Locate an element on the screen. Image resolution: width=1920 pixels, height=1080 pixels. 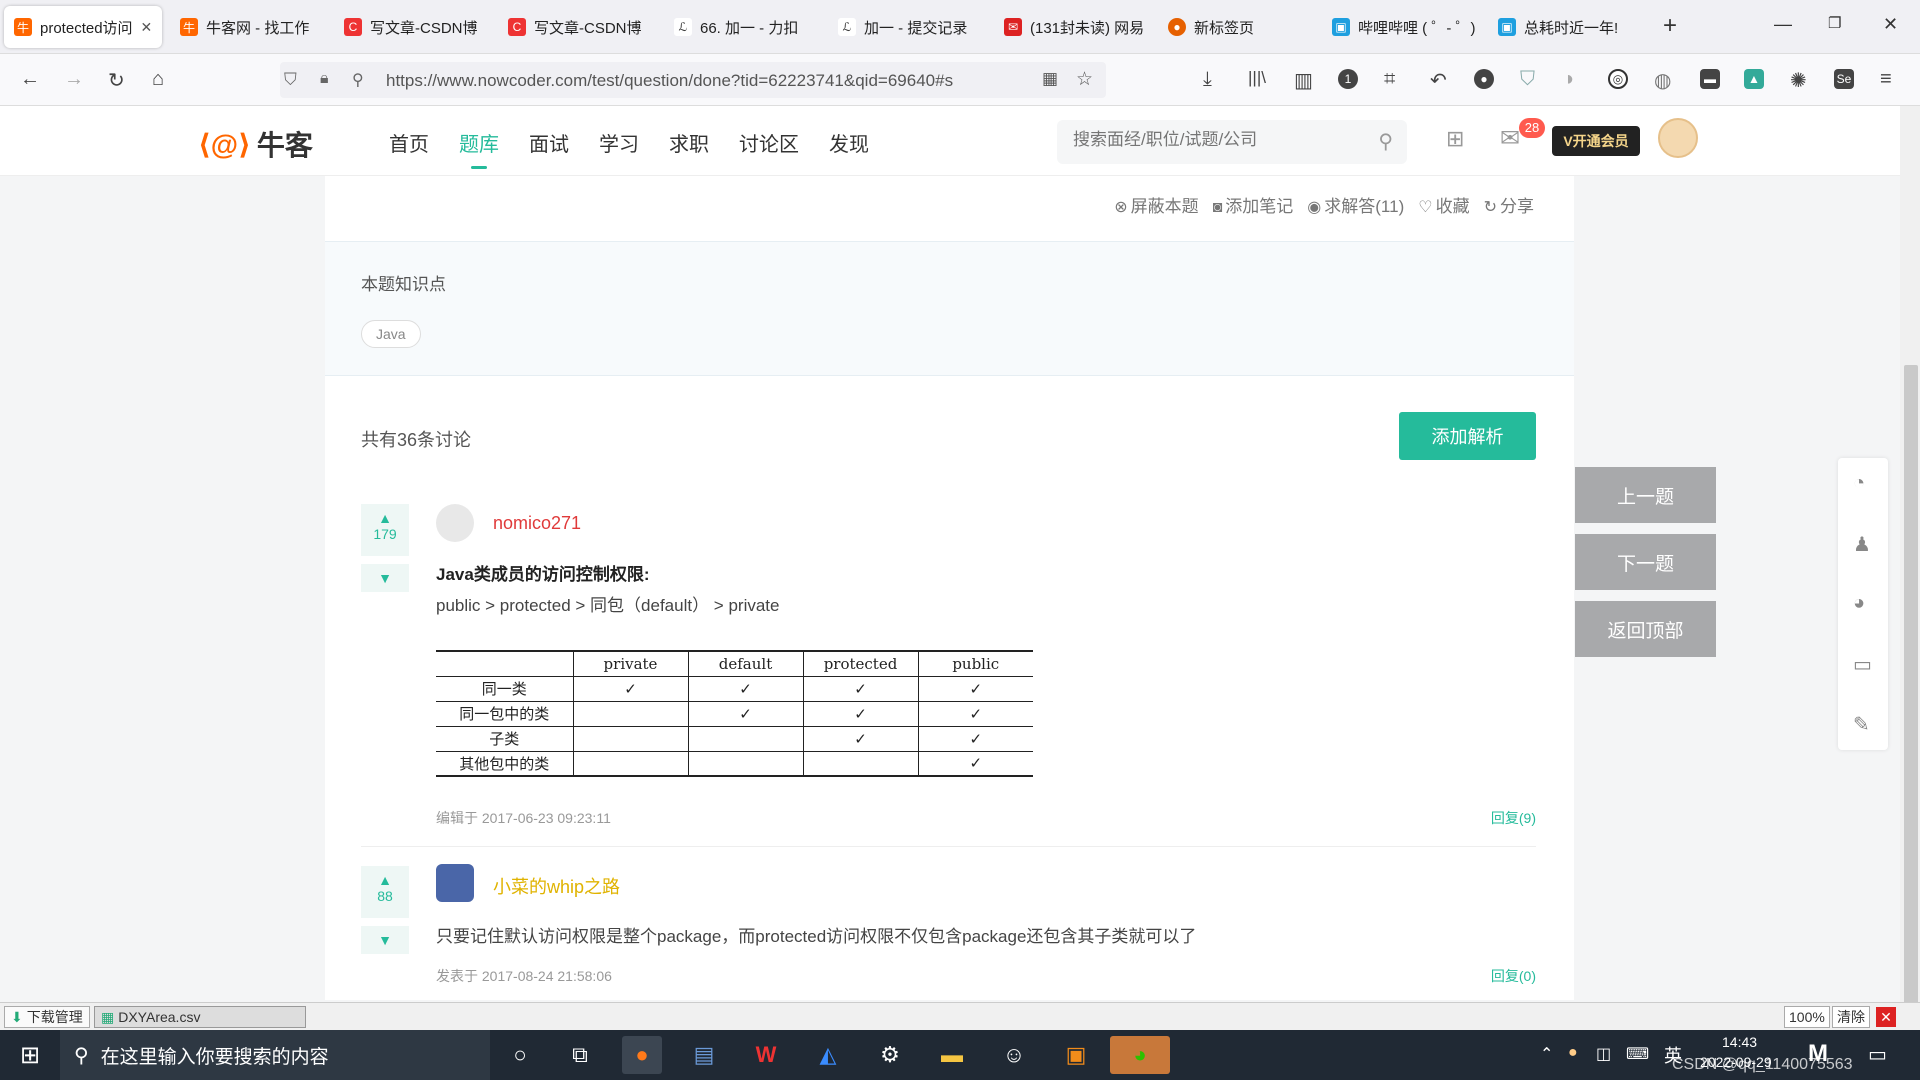
extension-icon: ▬ is located at coordinates (1710, 79).